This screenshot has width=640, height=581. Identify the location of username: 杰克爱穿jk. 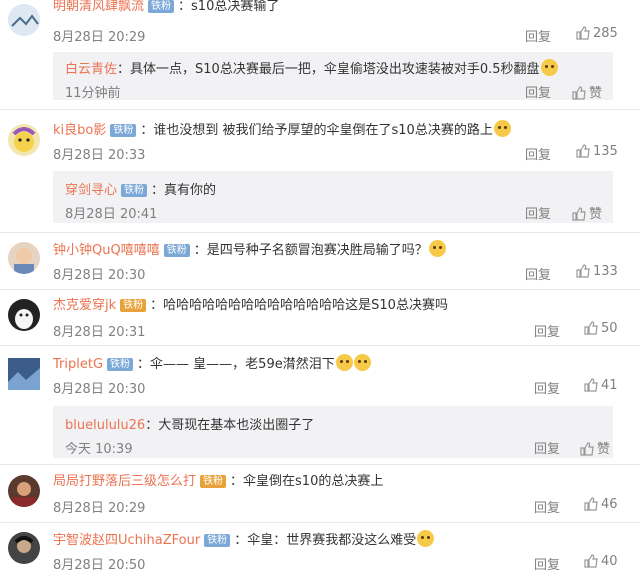
(84, 305).